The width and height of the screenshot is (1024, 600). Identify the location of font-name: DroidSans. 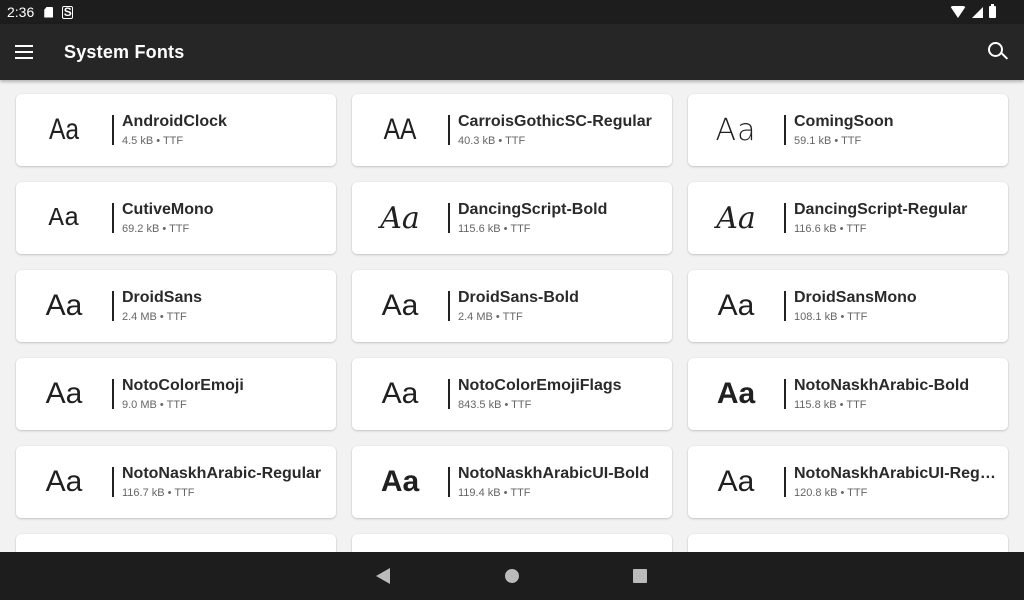
(162, 297).